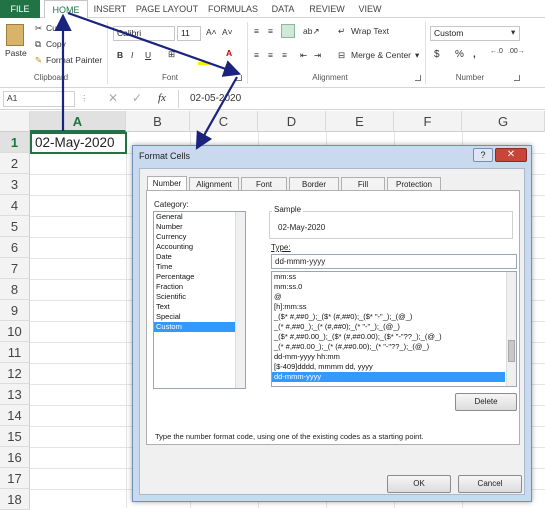 The image size is (545, 510). What do you see at coordinates (154, 44) in the screenshot?
I see `arrow-to-launcher` at bounding box center [154, 44].